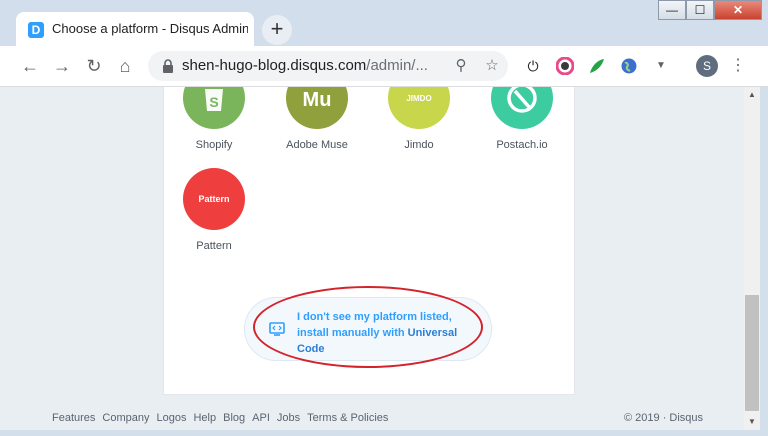 This screenshot has width=768, height=436. Describe the element at coordinates (277, 30) in the screenshot. I see `new-tab-button: +` at that location.